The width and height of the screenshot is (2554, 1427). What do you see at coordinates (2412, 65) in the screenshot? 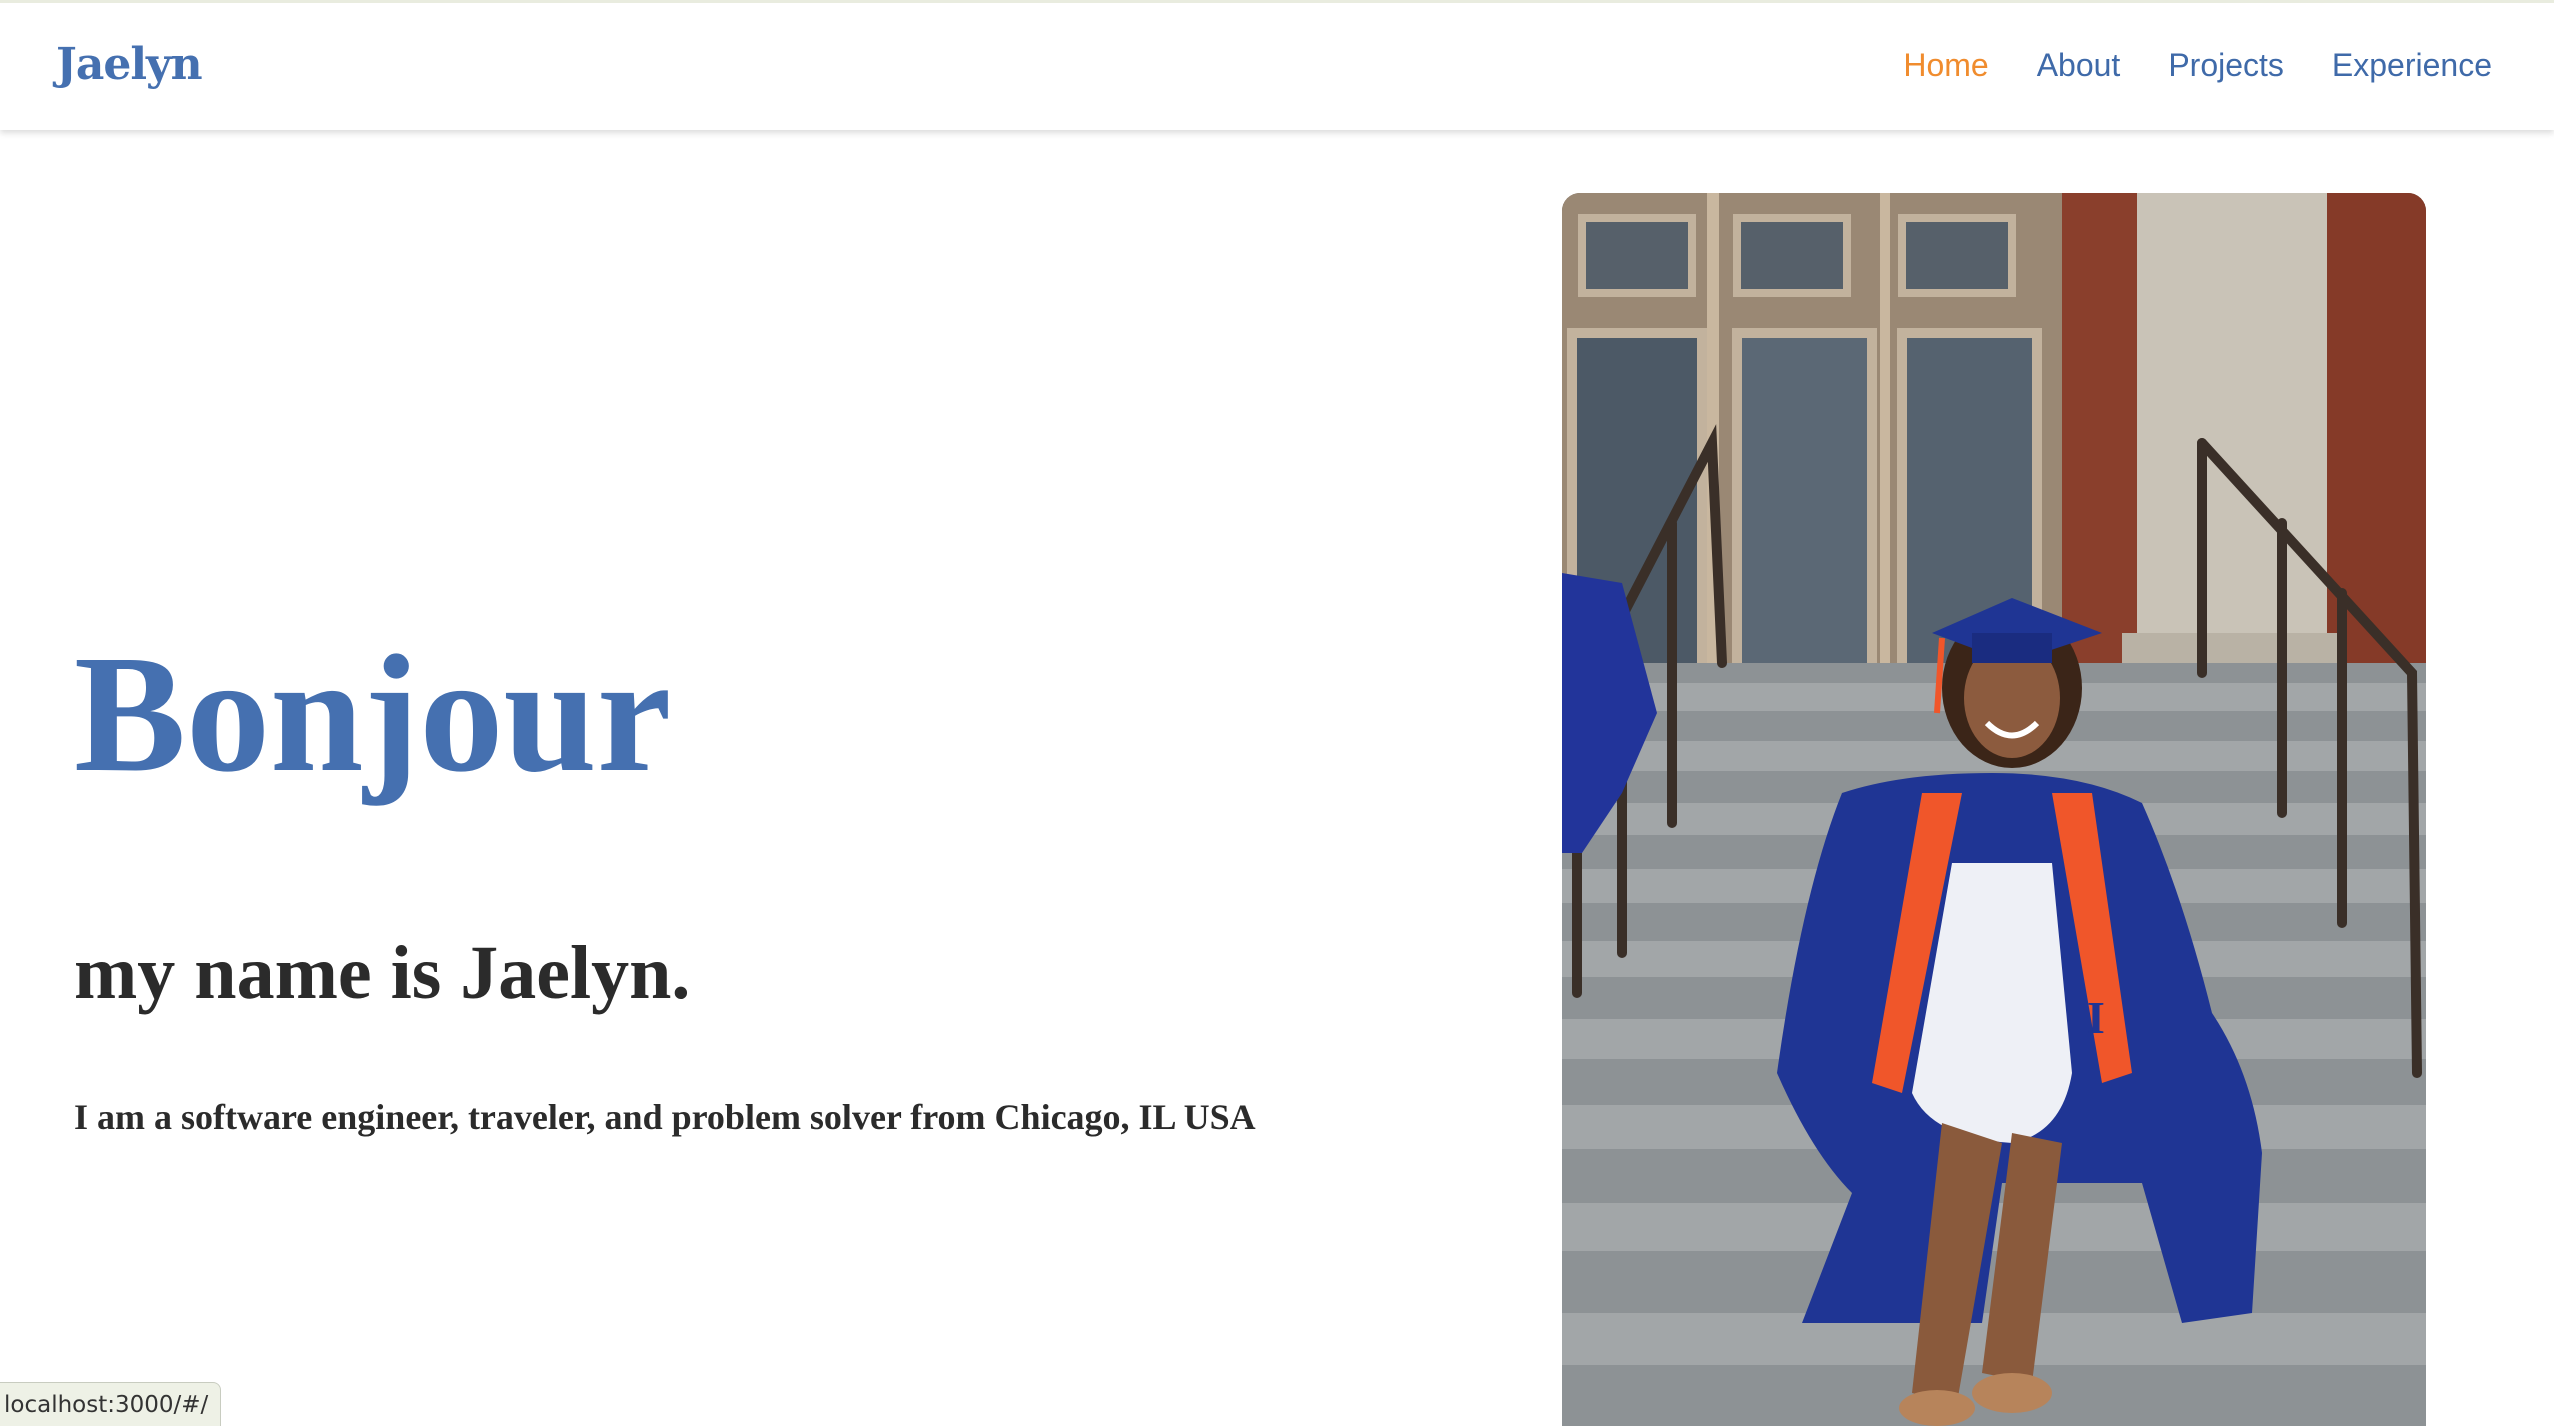
I see `nav-link-experience: Experience` at bounding box center [2412, 65].